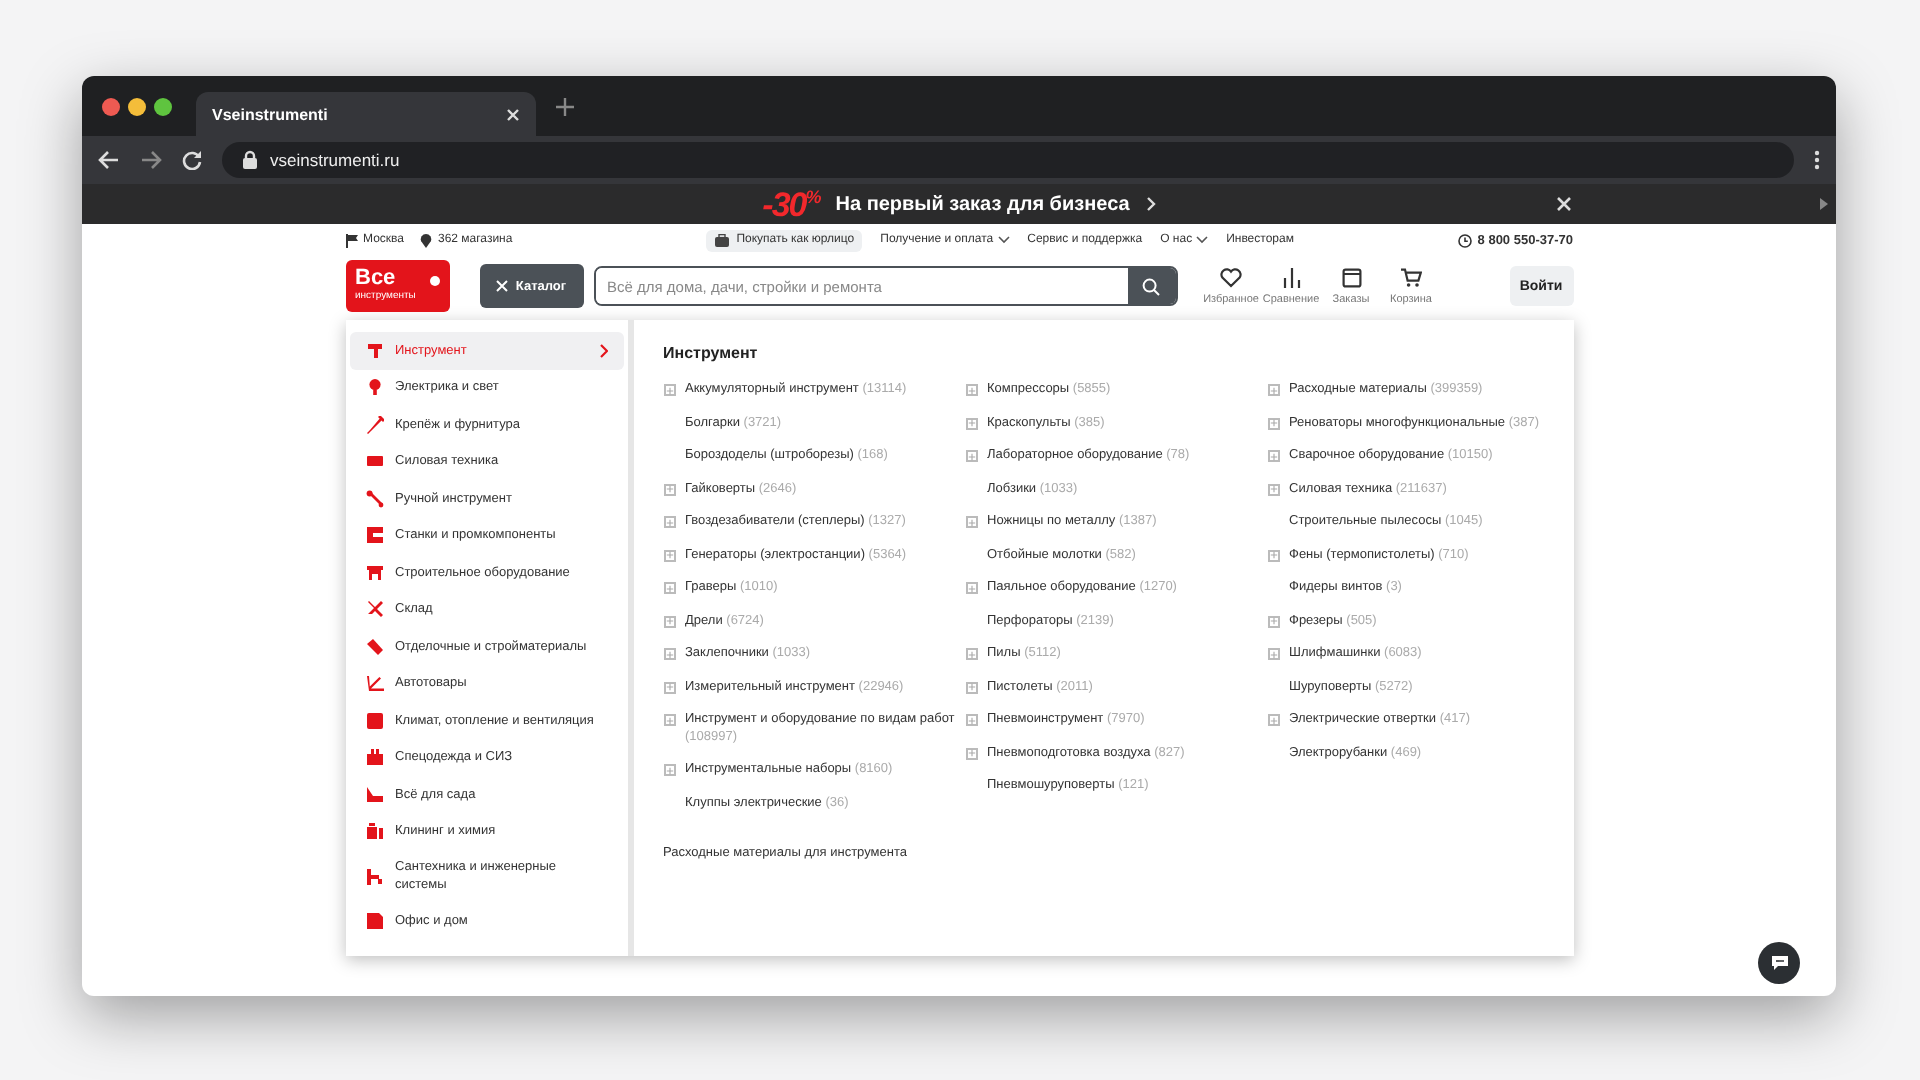 The height and width of the screenshot is (1080, 1920). Describe the element at coordinates (982, 204) in the screenshot. I see `promo-text: На первый заказ для бизнеса` at that location.